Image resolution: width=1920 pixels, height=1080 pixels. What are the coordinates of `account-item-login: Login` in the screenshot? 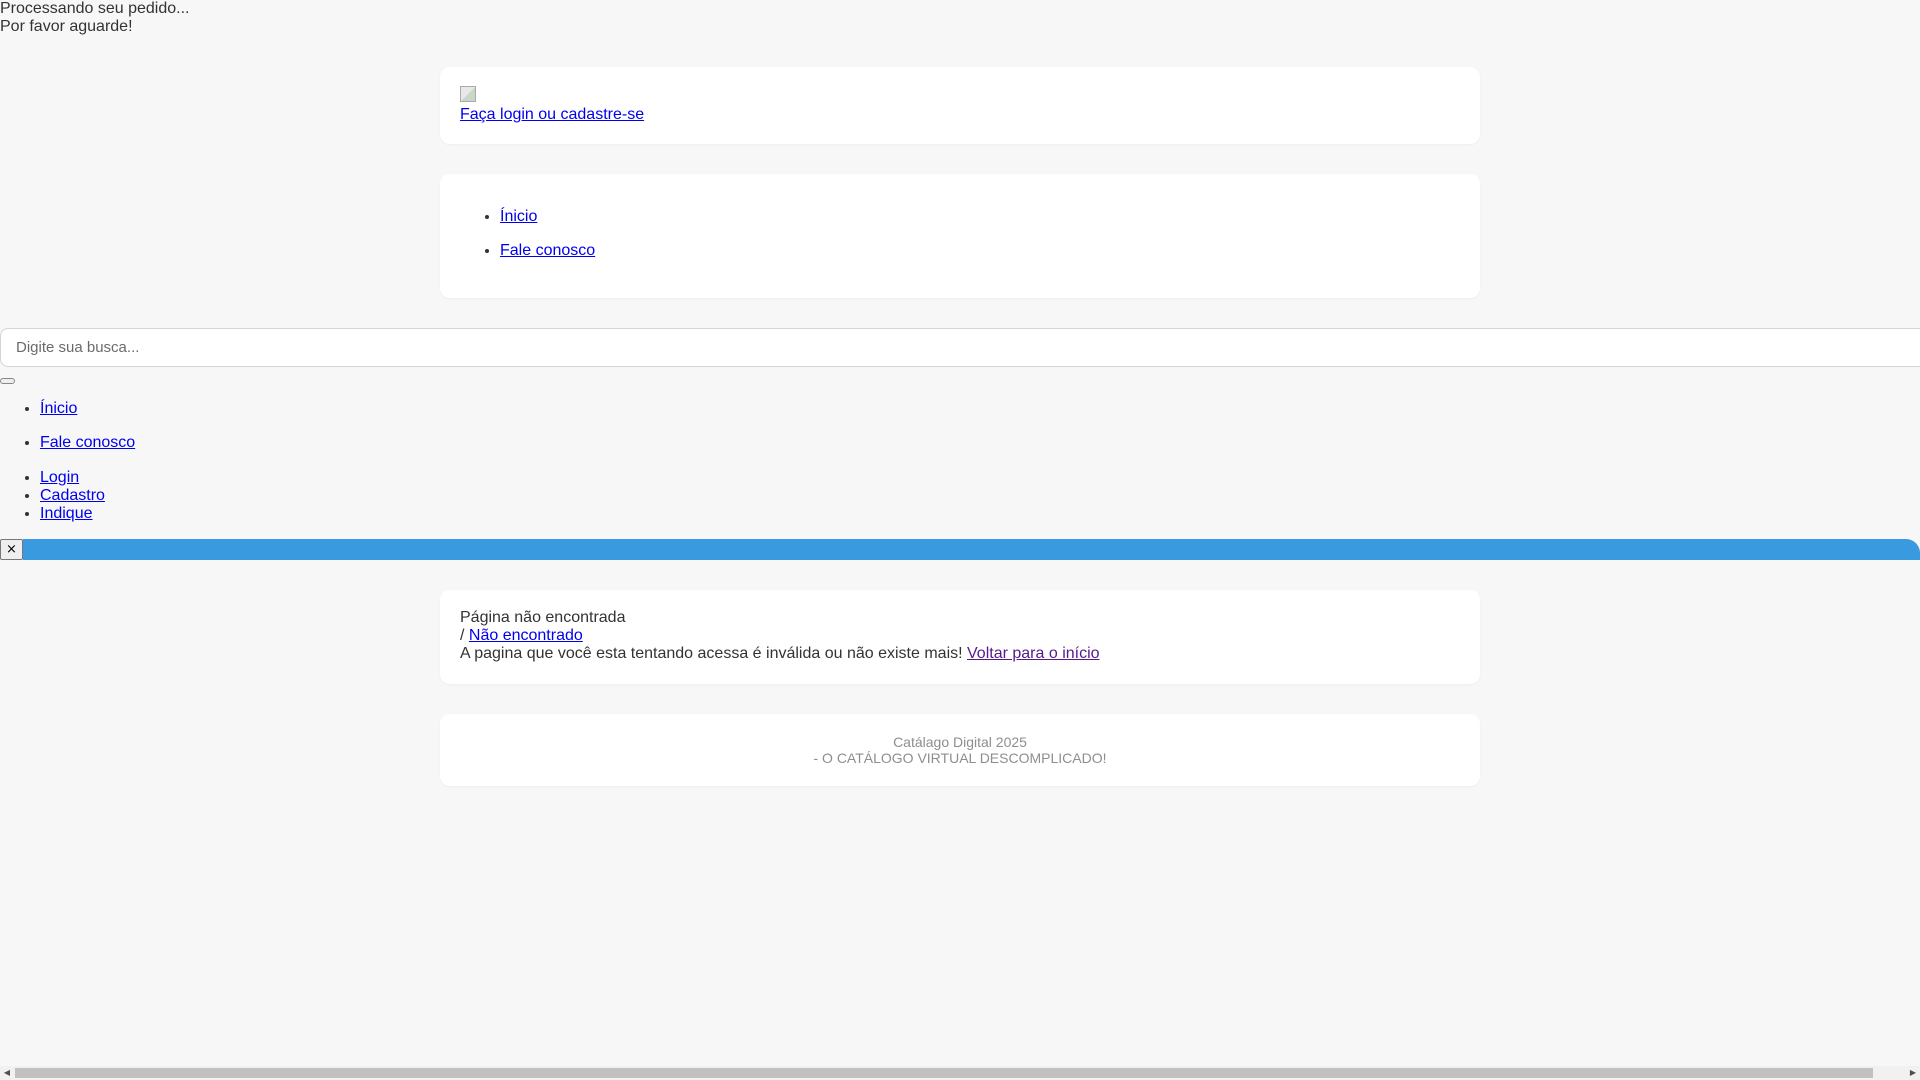 It's located at (72, 478).